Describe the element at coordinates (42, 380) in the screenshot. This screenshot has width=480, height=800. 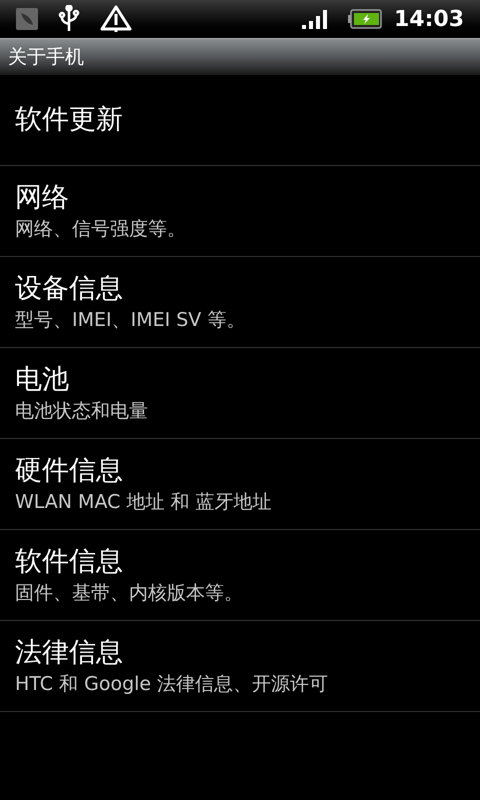
I see `item-title: 电池` at that location.